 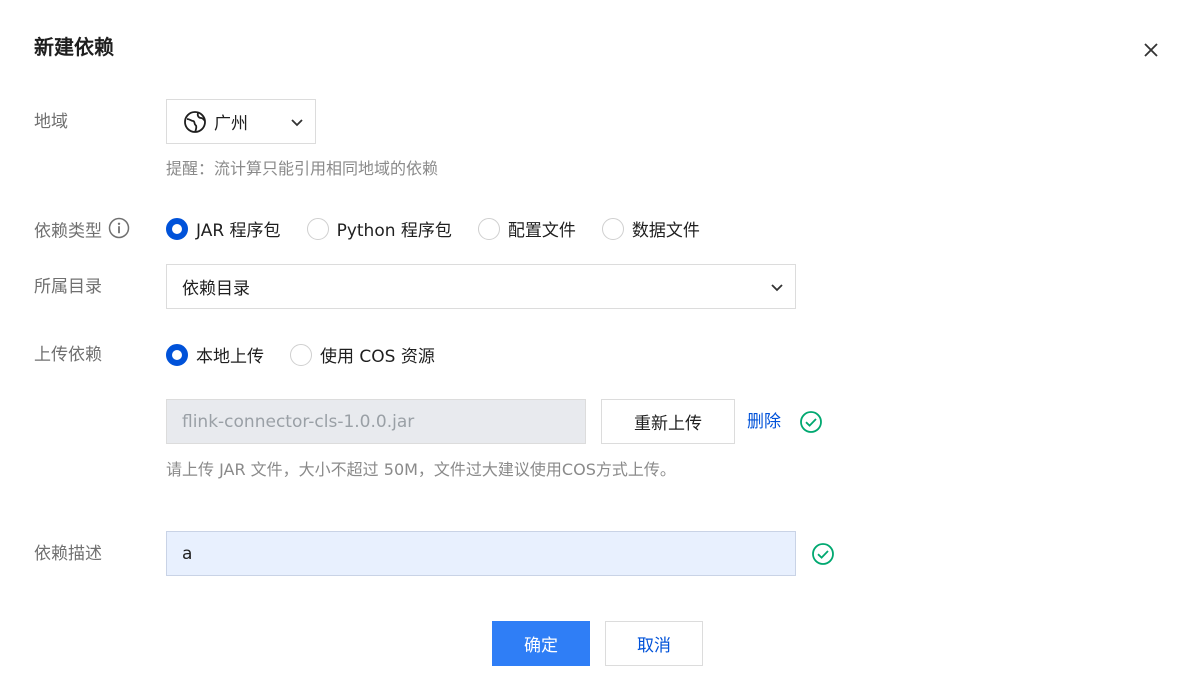 I want to click on radio-python-package: Python 程序包, so click(x=379, y=228).